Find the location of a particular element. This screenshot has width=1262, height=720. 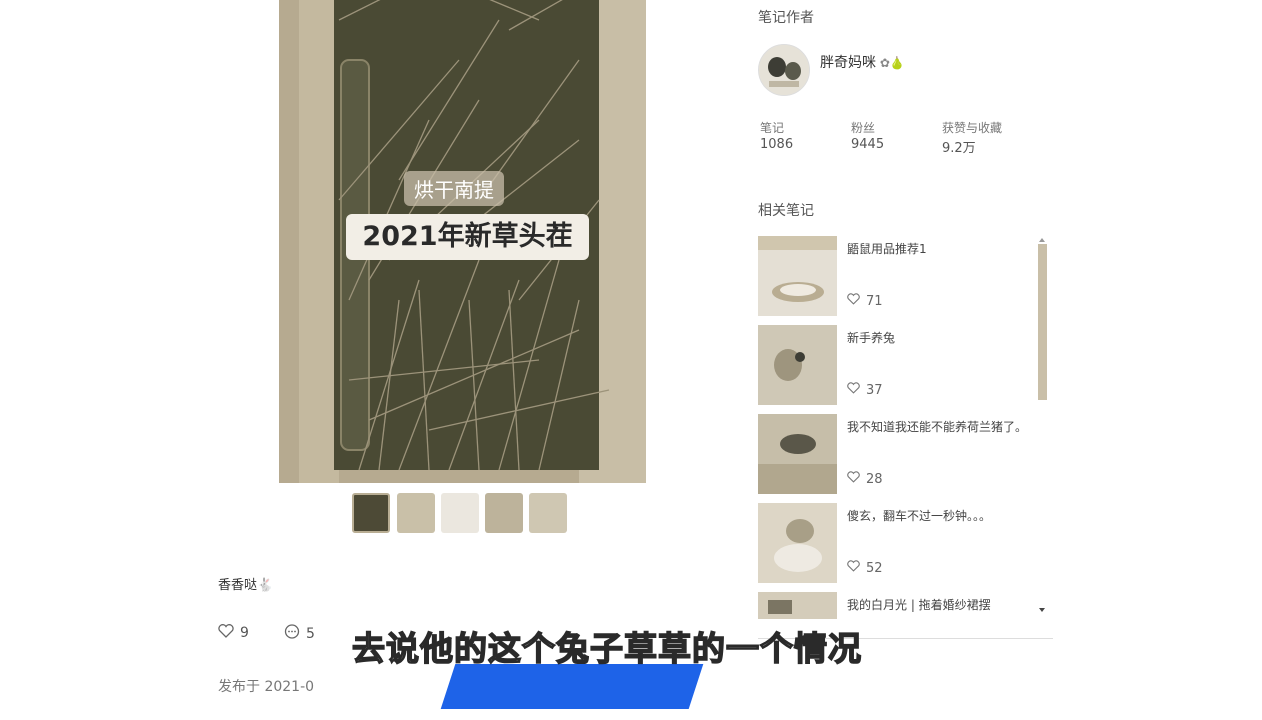

post-tag: 香香哒🐇 is located at coordinates (245, 583).